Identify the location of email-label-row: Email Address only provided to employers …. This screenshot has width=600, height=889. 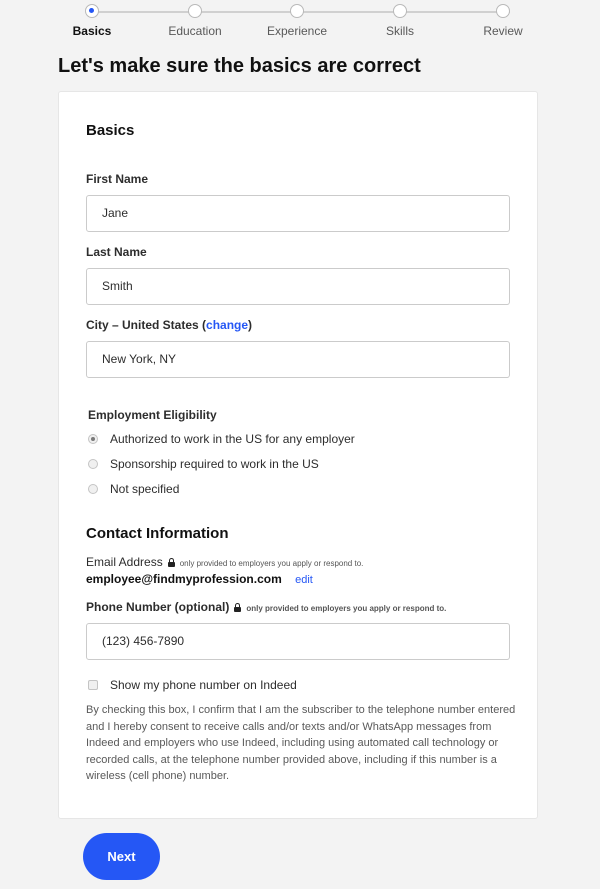
(224, 562).